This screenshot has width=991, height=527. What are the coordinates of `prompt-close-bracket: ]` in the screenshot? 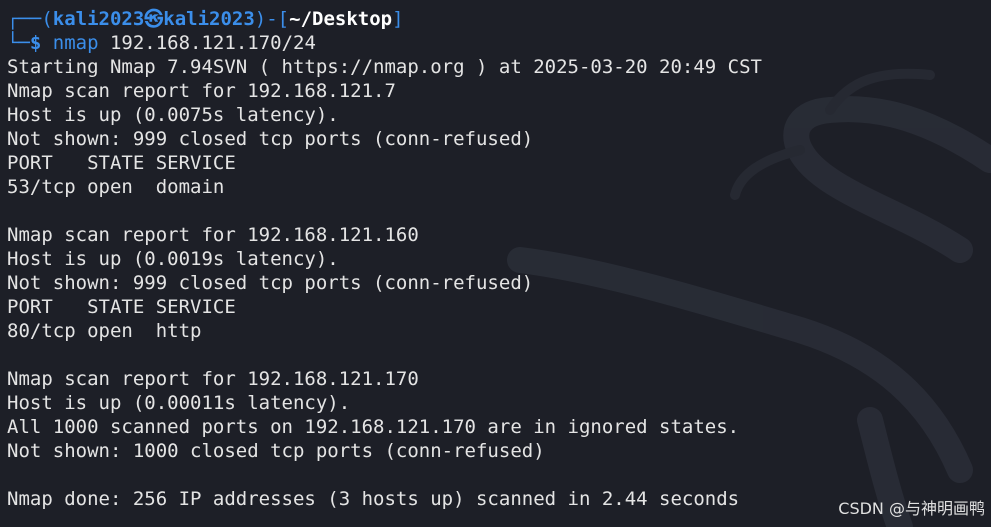 It's located at (398, 19).